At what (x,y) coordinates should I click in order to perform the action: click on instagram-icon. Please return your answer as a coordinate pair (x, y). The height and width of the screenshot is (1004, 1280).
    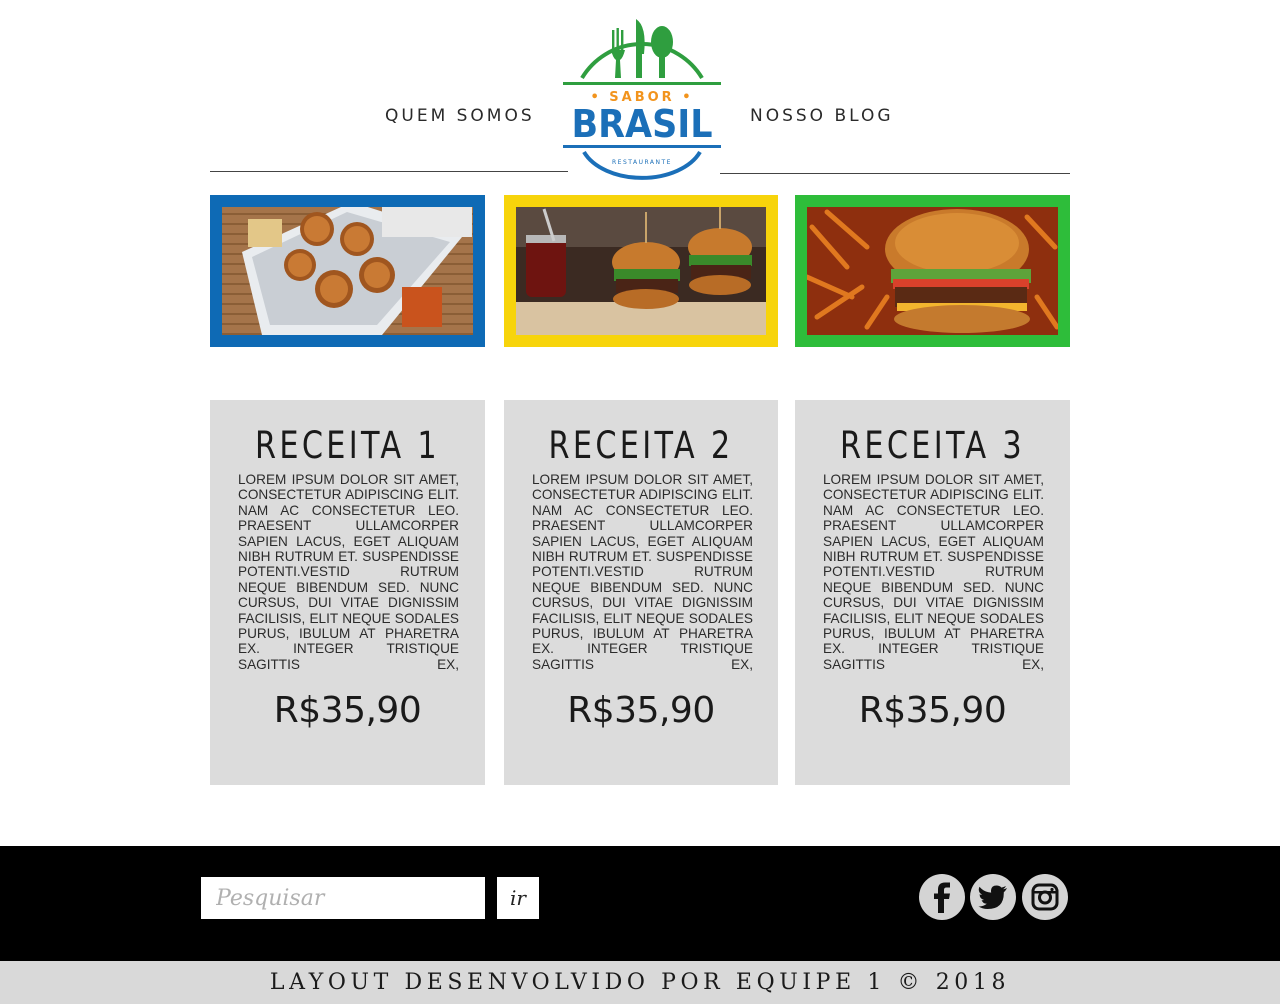
    Looking at the image, I should click on (1045, 897).